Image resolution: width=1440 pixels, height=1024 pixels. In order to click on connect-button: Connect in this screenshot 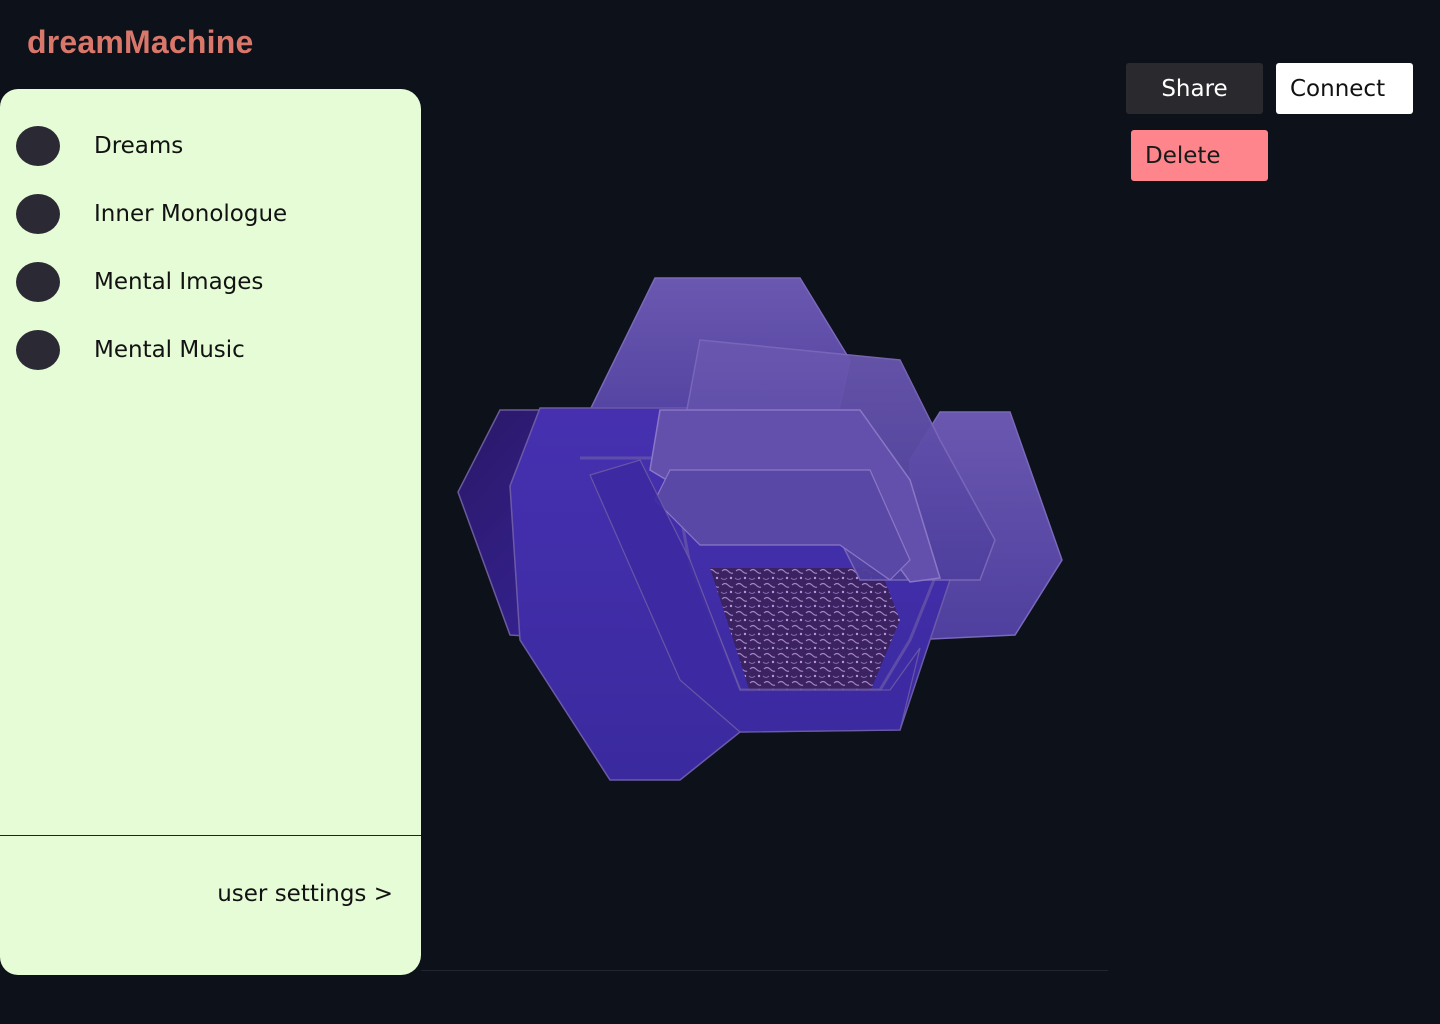, I will do `click(1344, 88)`.